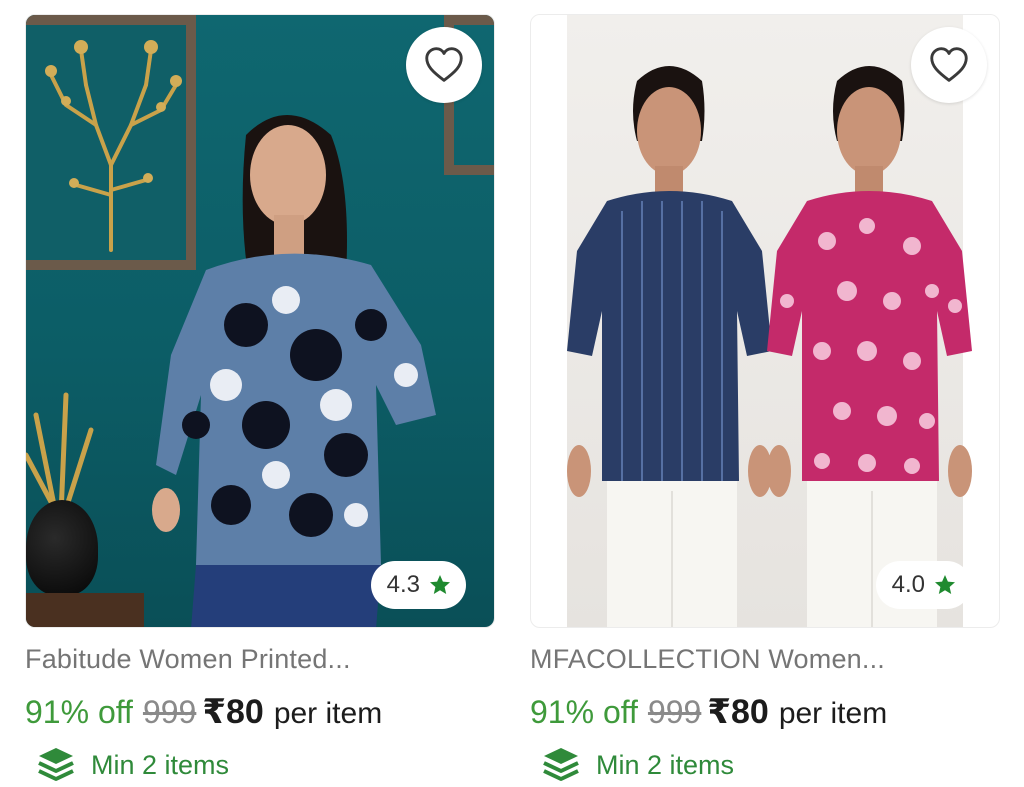  What do you see at coordinates (908, 584) in the screenshot?
I see `rating-value: 4.0` at bounding box center [908, 584].